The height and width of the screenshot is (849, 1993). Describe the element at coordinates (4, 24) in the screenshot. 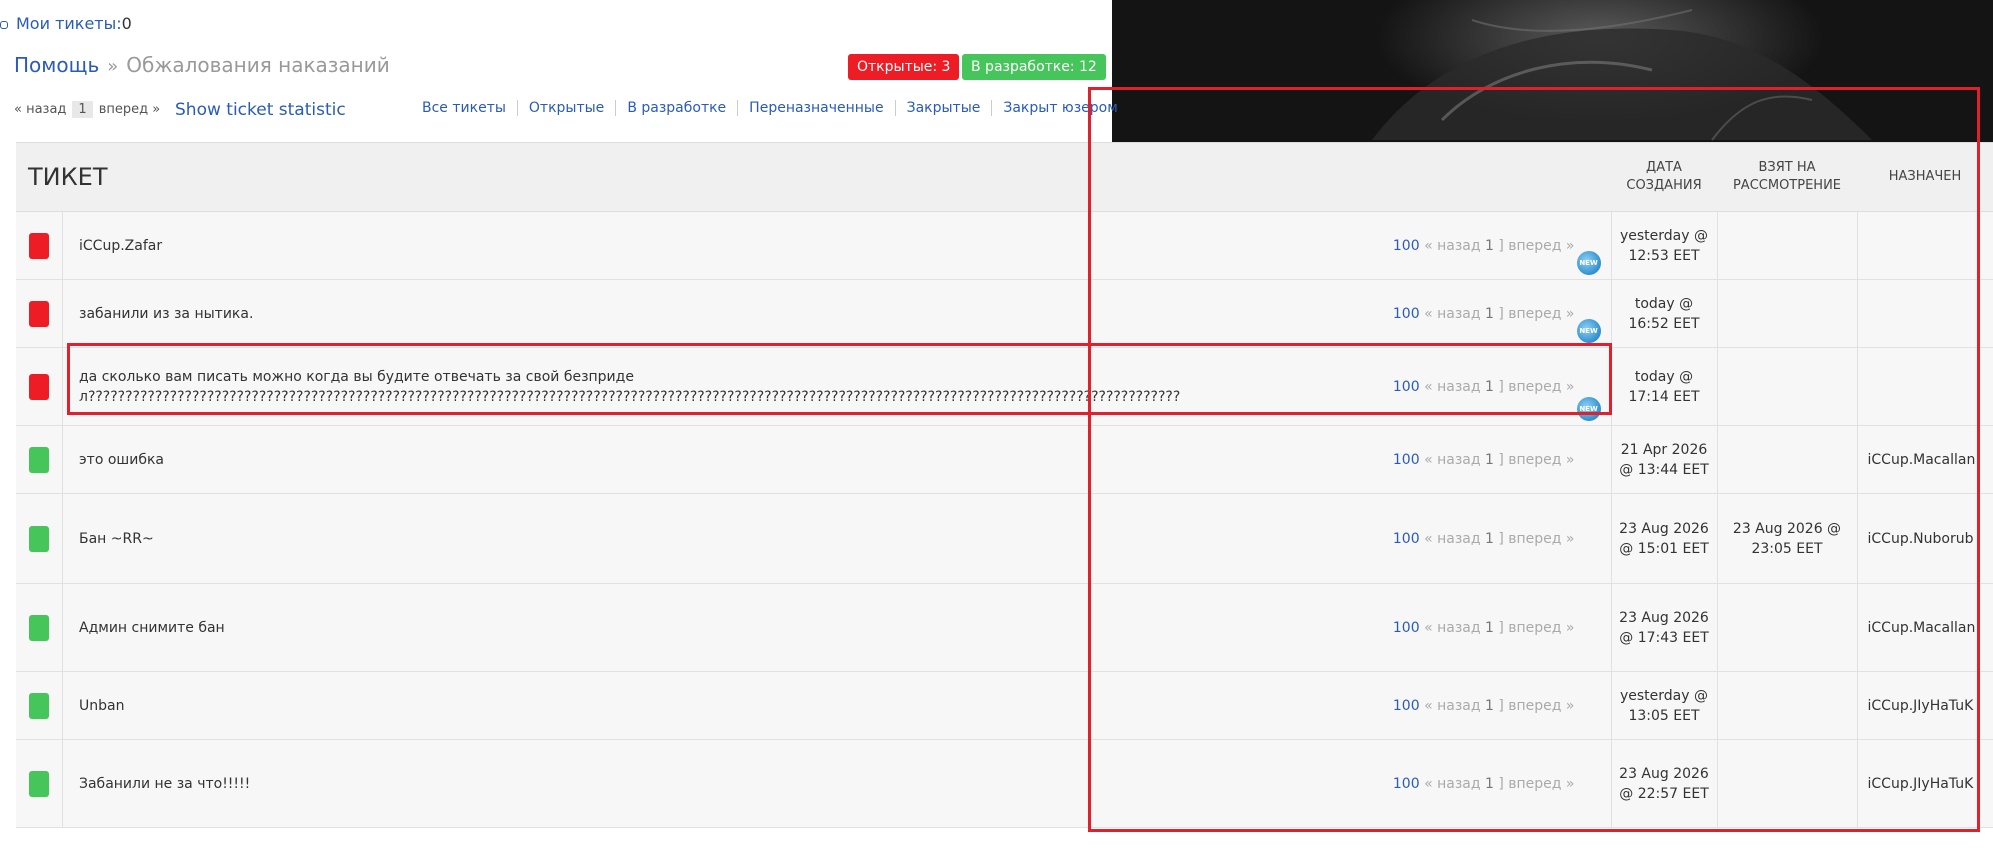

I see `bullet-icon` at that location.